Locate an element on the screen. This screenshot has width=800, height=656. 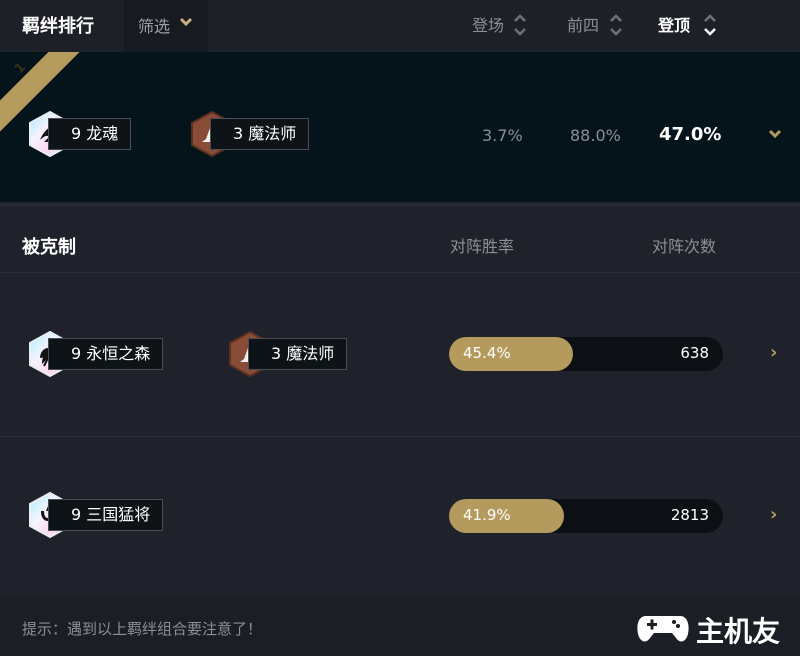
footer: 提示：遇到以上羁绊组合要注意了！ 主机友 is located at coordinates (400, 626).